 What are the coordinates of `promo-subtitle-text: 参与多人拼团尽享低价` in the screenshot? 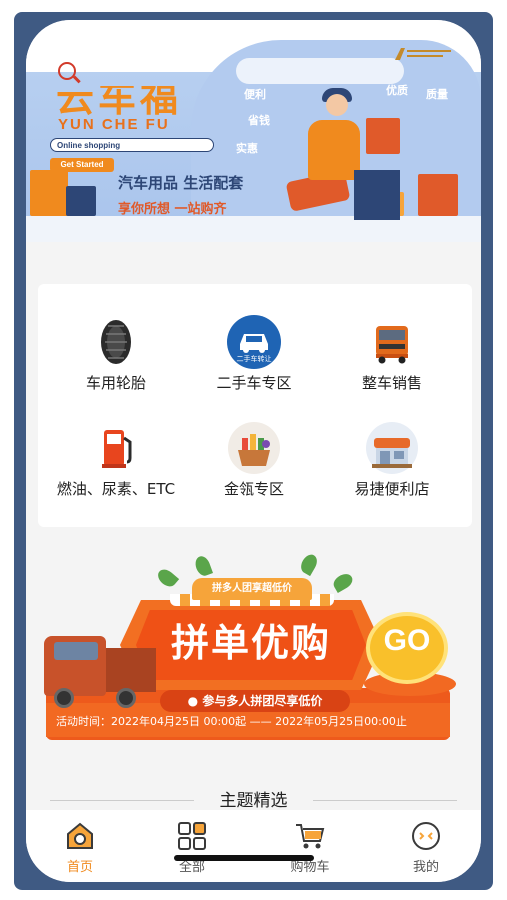 It's located at (262, 701).